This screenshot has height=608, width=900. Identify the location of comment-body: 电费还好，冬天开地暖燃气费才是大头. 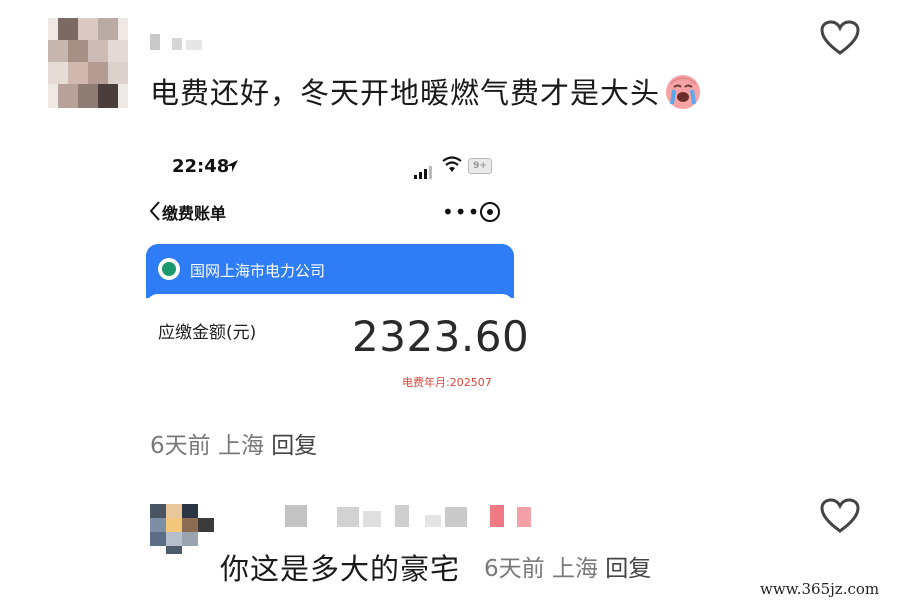
(405, 93).